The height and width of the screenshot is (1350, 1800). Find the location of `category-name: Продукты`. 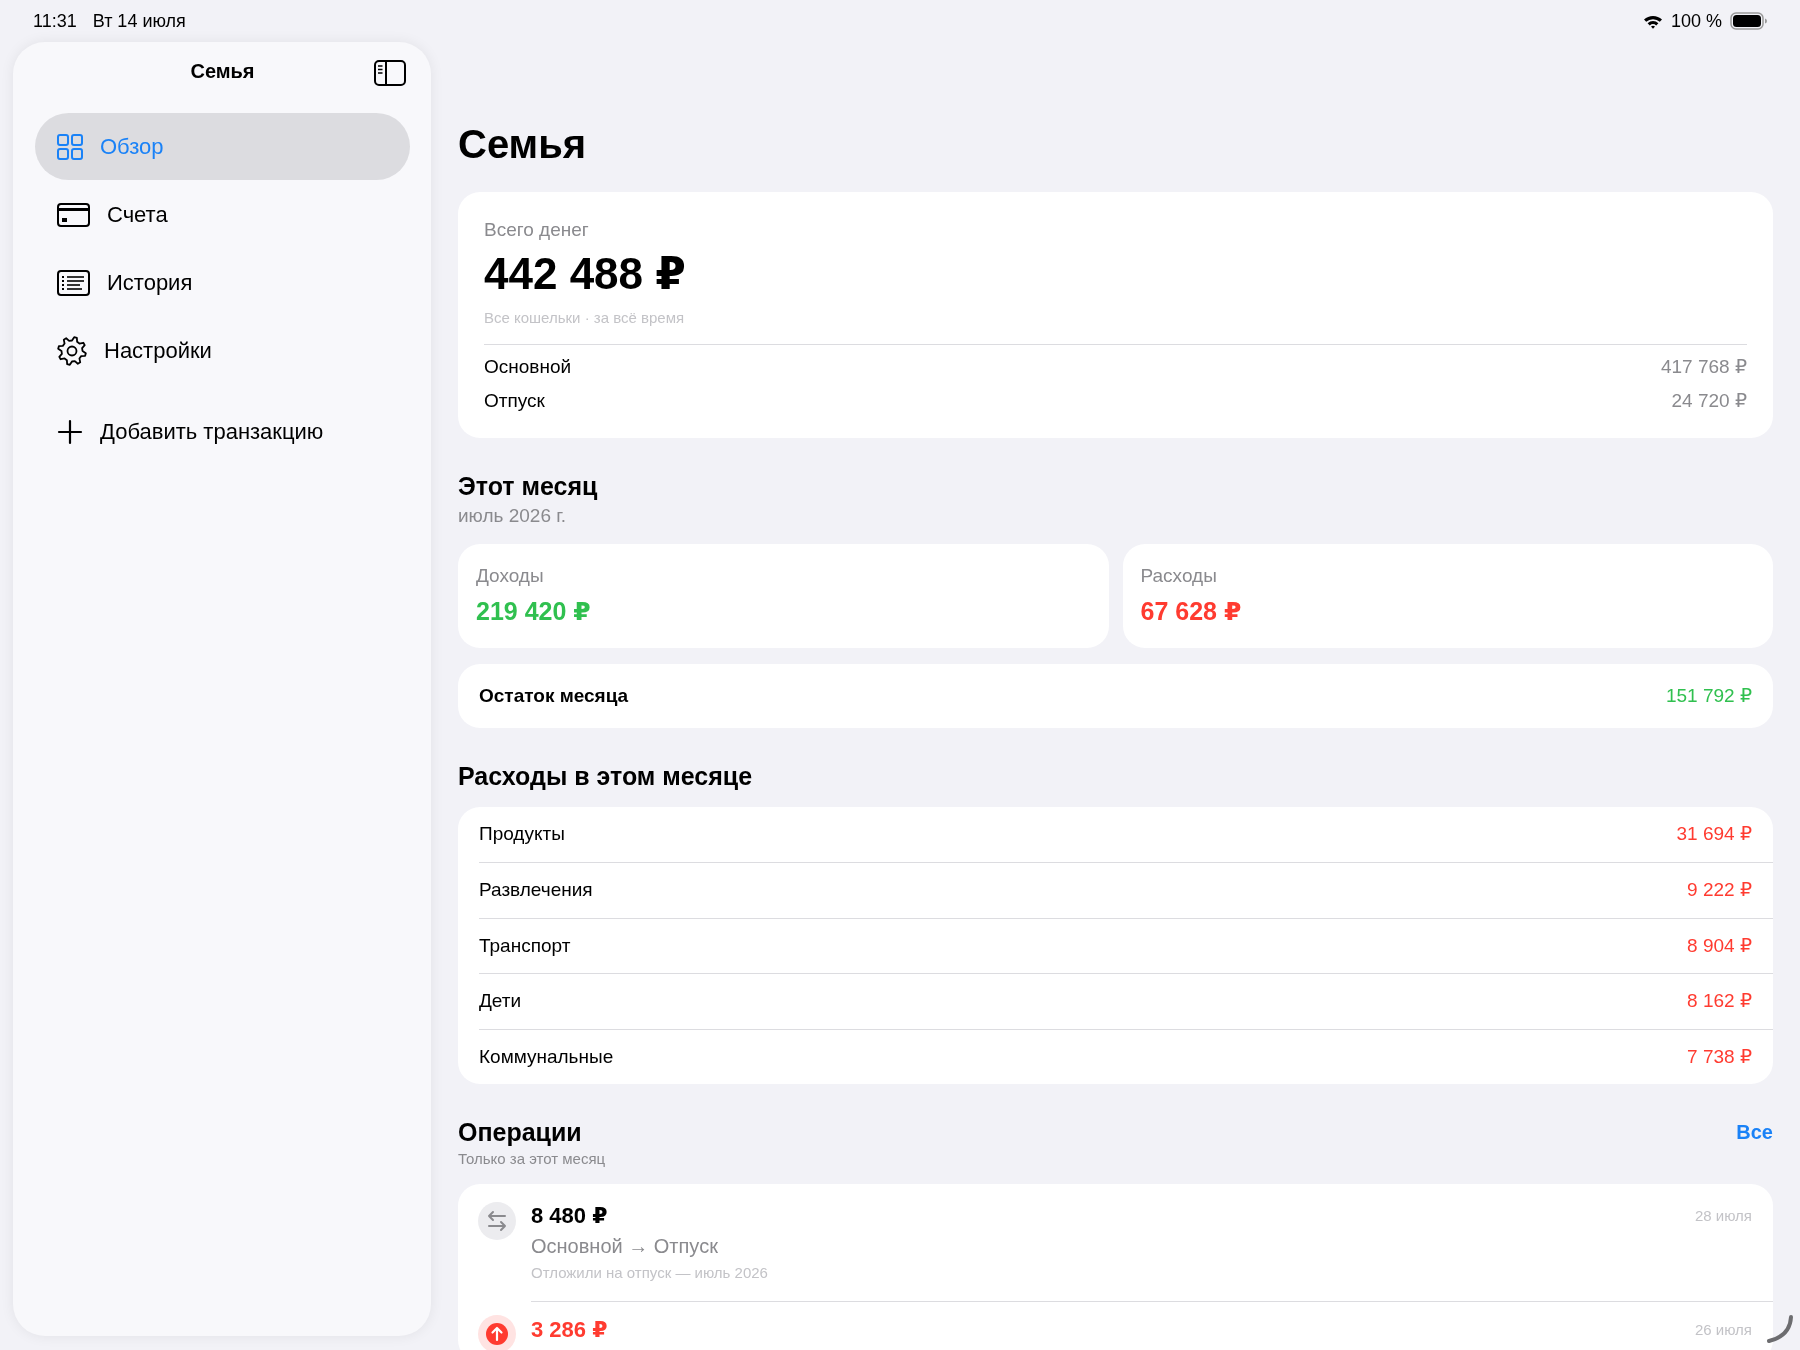

category-name: Продукты is located at coordinates (522, 834).